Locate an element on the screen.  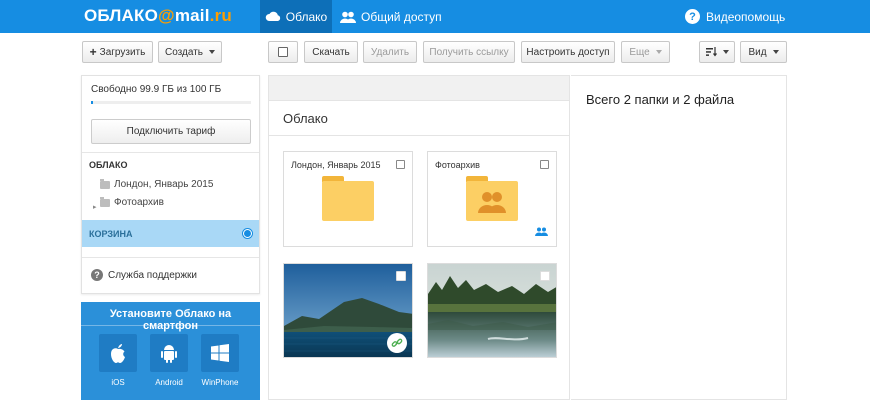
download-label: Скачать is located at coordinates (331, 52).